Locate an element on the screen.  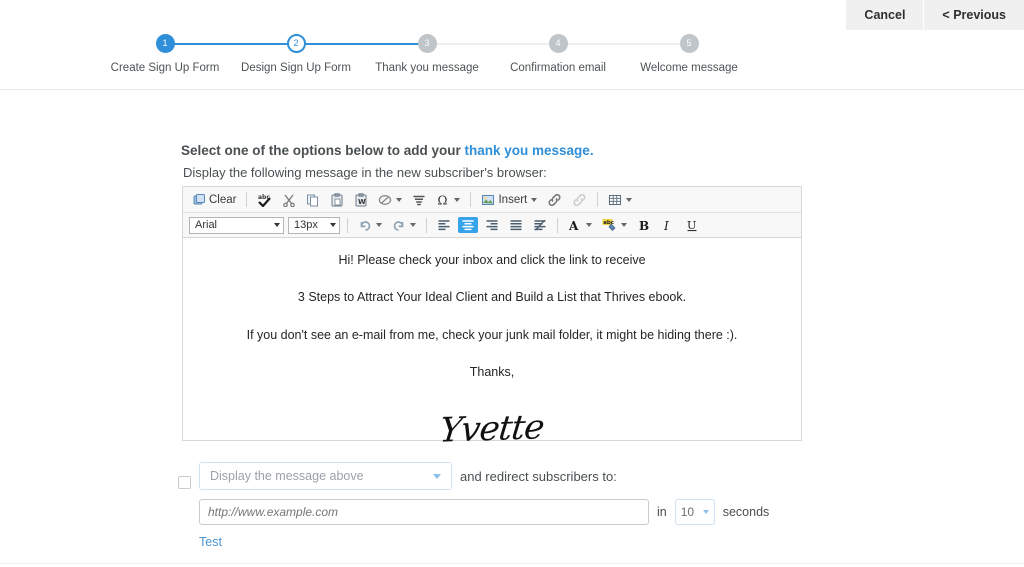
redirect-url-input is located at coordinates (424, 512).